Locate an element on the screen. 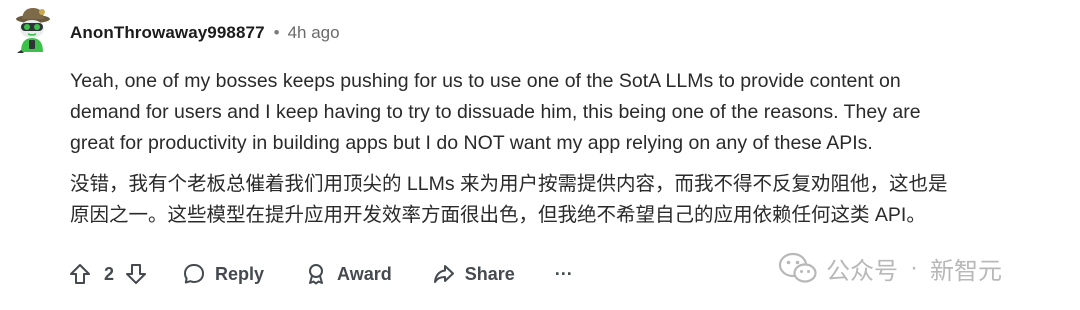  reply-button: Reply is located at coordinates (223, 274).